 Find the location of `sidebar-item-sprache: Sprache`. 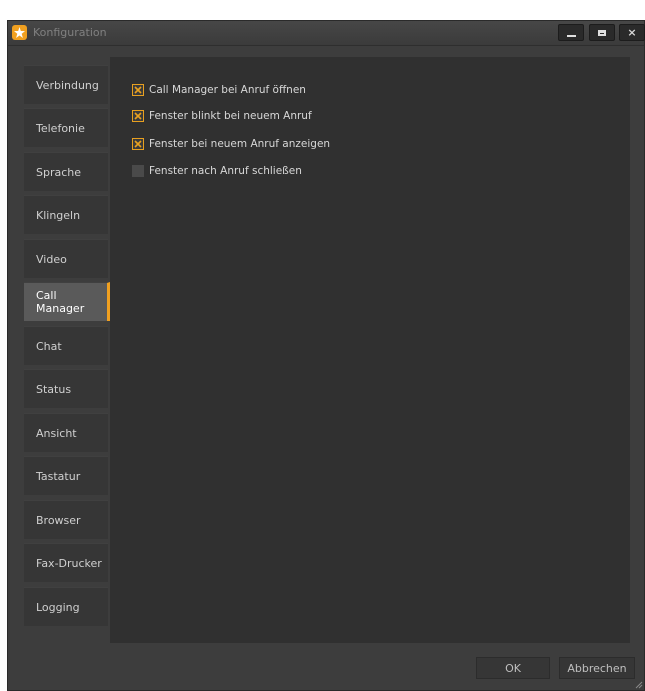

sidebar-item-sprache: Sprache is located at coordinates (66, 171).